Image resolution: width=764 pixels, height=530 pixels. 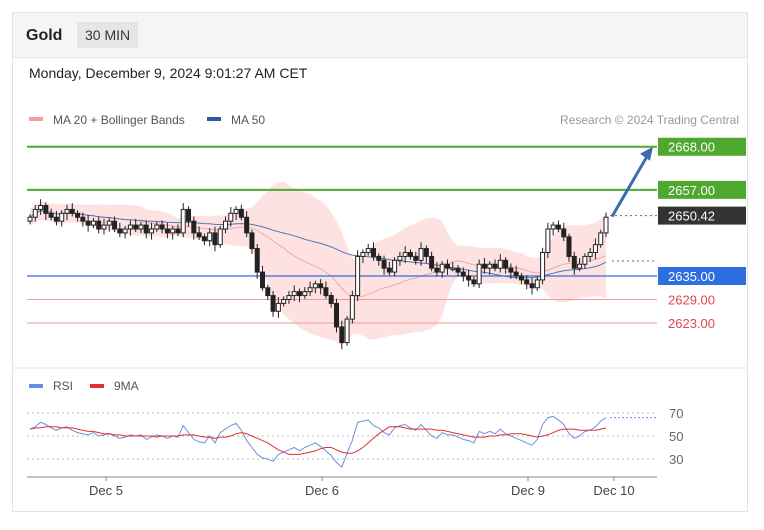 What do you see at coordinates (676, 436) in the screenshot?
I see `rsi-tick-label: 50` at bounding box center [676, 436].